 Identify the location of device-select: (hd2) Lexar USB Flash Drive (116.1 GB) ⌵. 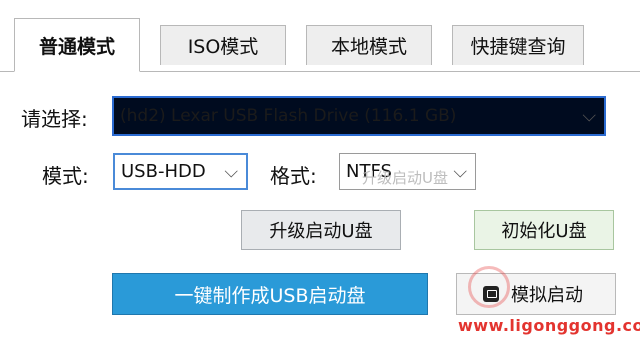
(359, 116).